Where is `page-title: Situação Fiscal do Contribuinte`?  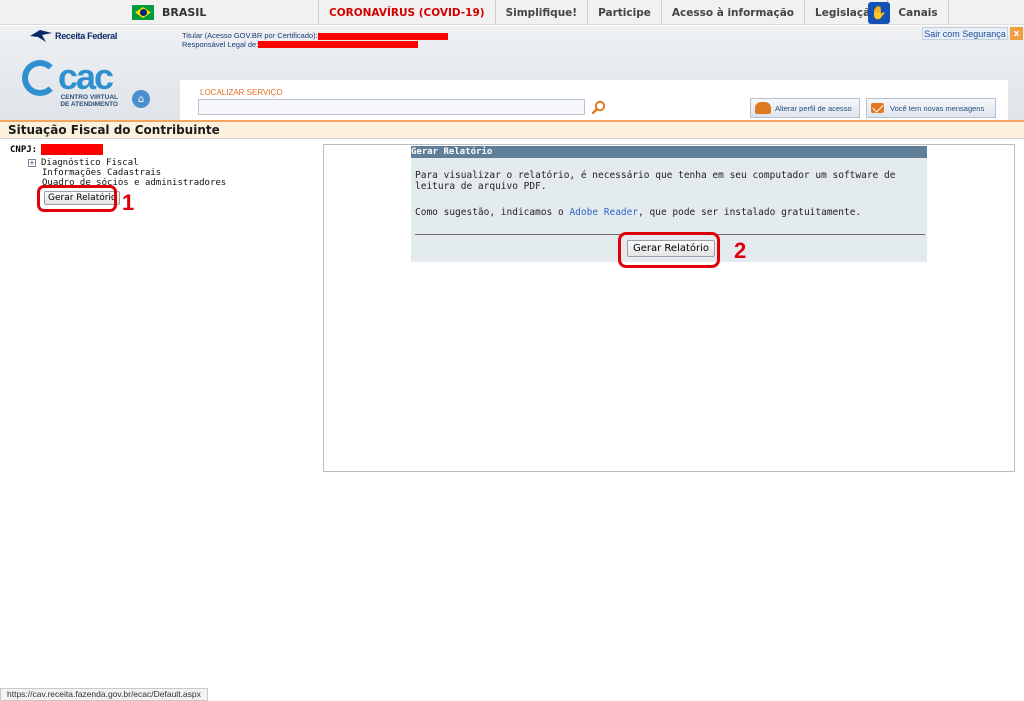 page-title: Situação Fiscal do Contribuinte is located at coordinates (512, 130).